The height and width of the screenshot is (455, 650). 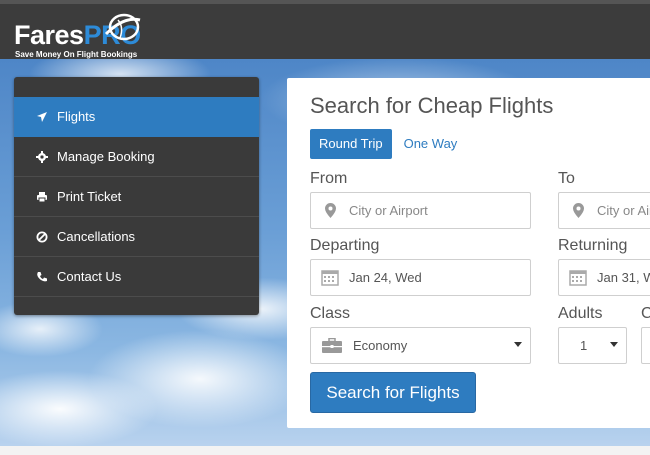 I want to click on sidebar-item-label: Flights, so click(x=76, y=116).